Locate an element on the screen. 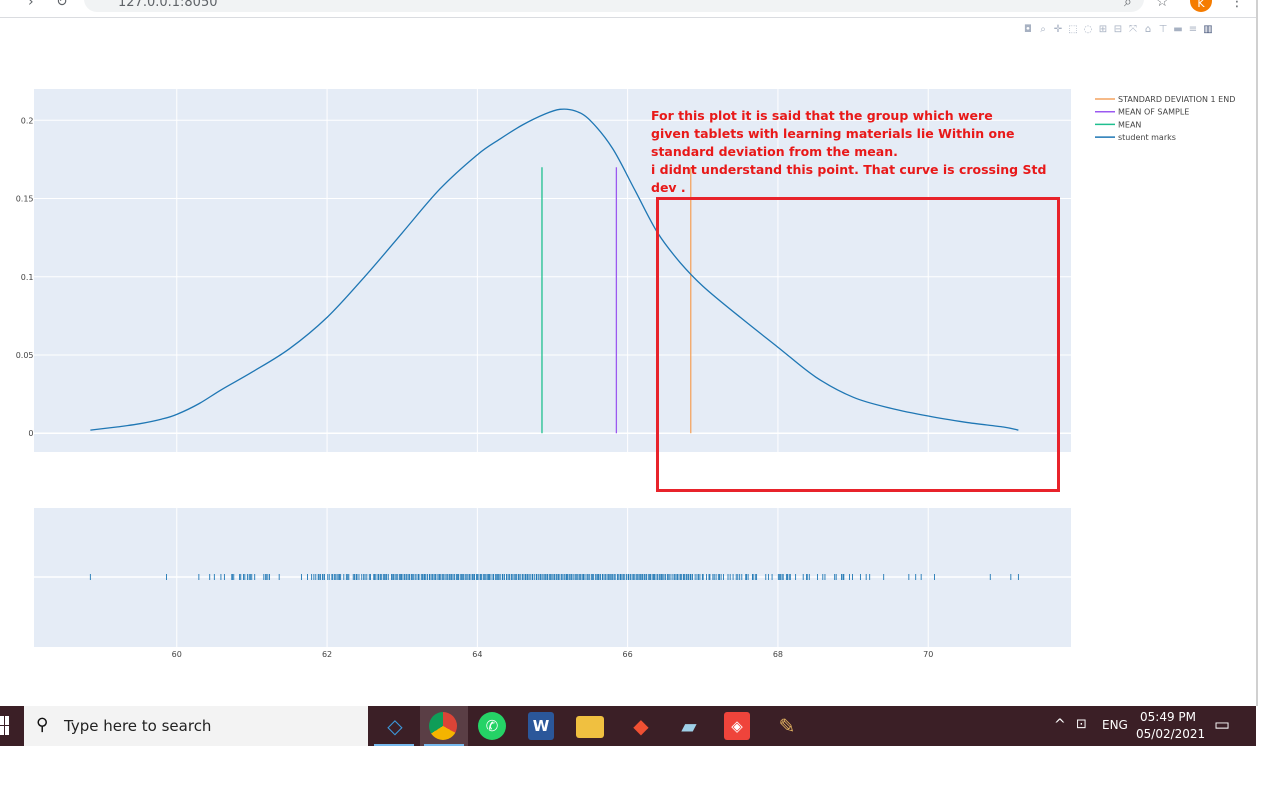 This screenshot has width=1280, height=800. paint-icon: ✎ is located at coordinates (787, 726).